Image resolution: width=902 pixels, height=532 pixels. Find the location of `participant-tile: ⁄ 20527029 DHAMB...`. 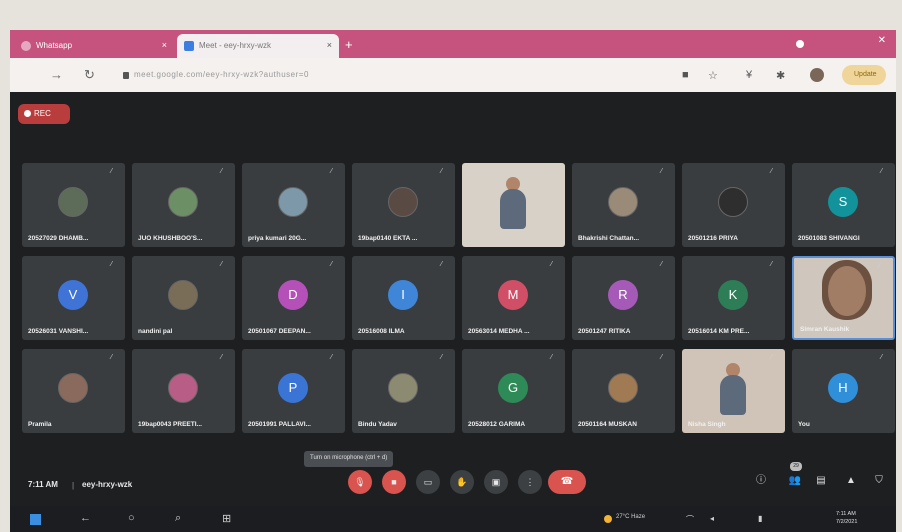

participant-tile: ⁄ 20527029 DHAMB... is located at coordinates (73, 205).